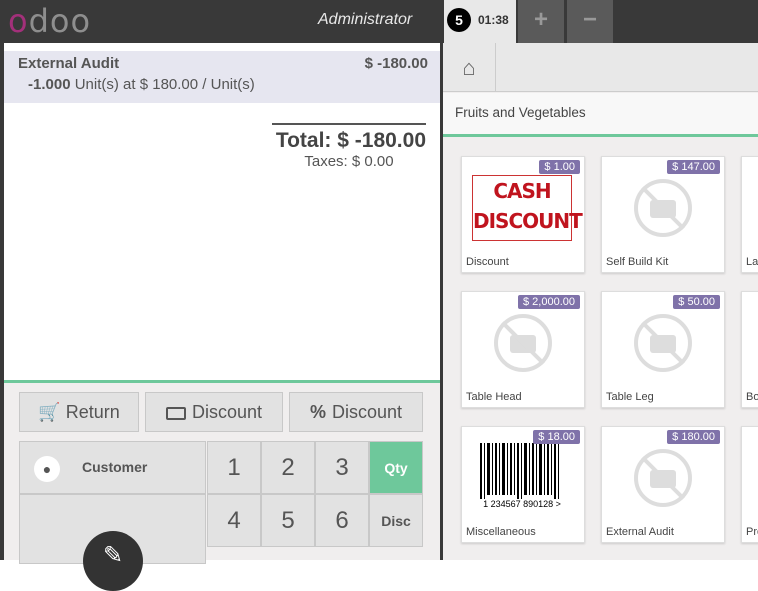 This screenshot has height=591, width=758. What do you see at coordinates (493, 20) in the screenshot?
I see `order-time: 01:38` at bounding box center [493, 20].